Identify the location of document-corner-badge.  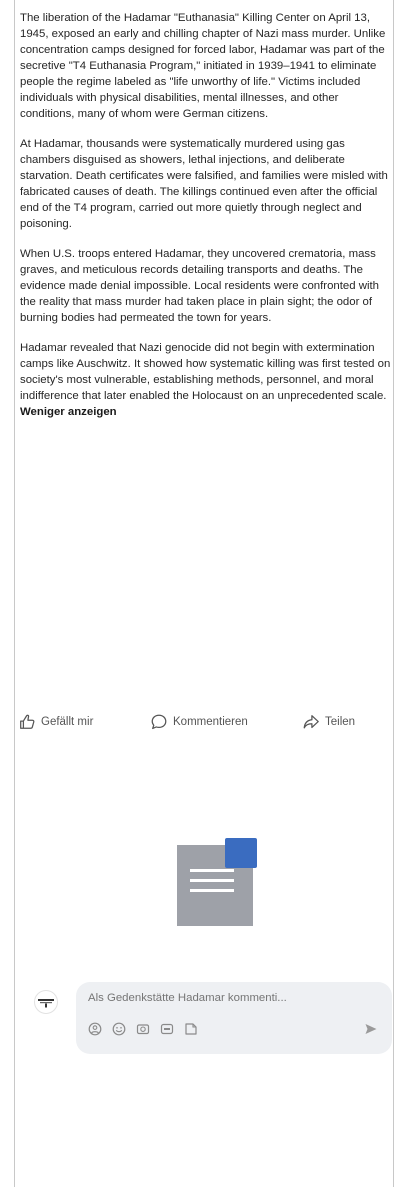
(241, 853).